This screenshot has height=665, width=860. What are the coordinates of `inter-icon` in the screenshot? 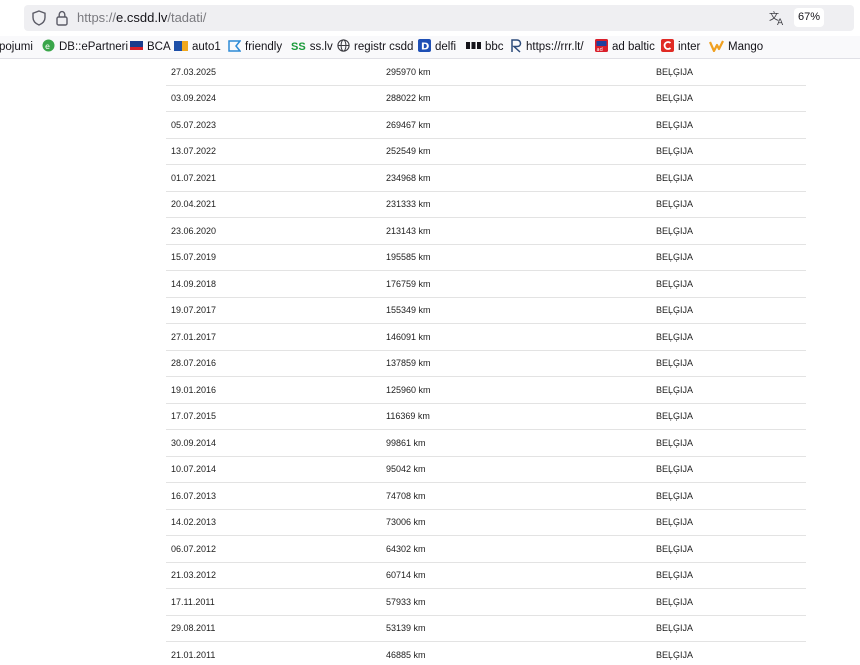 It's located at (667, 46).